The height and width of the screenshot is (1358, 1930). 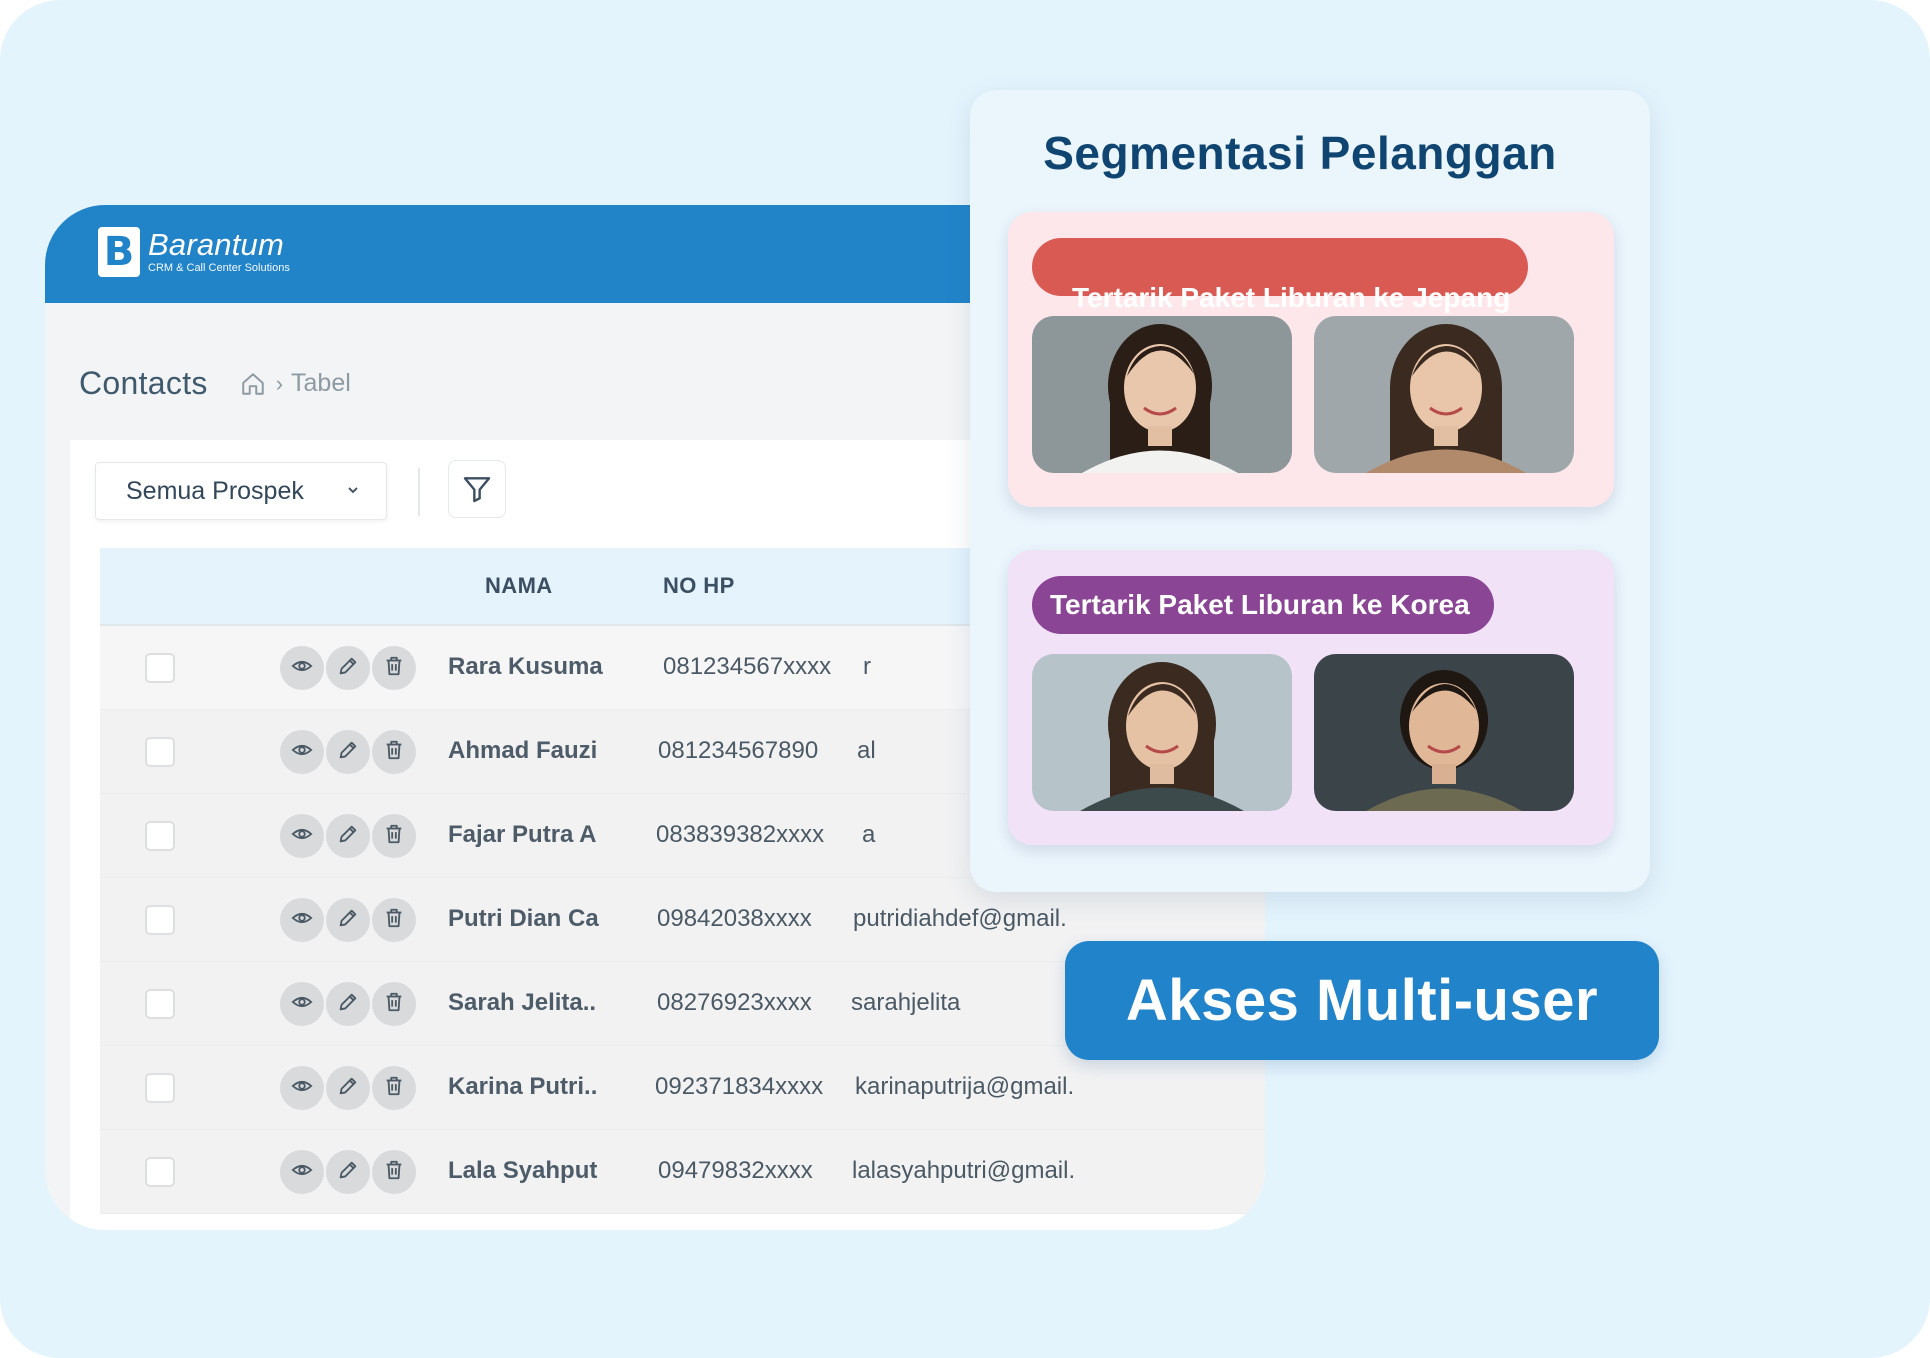 I want to click on segment-label-korea: Tertarik Paket Liburan ke Korea, so click(x=1263, y=605).